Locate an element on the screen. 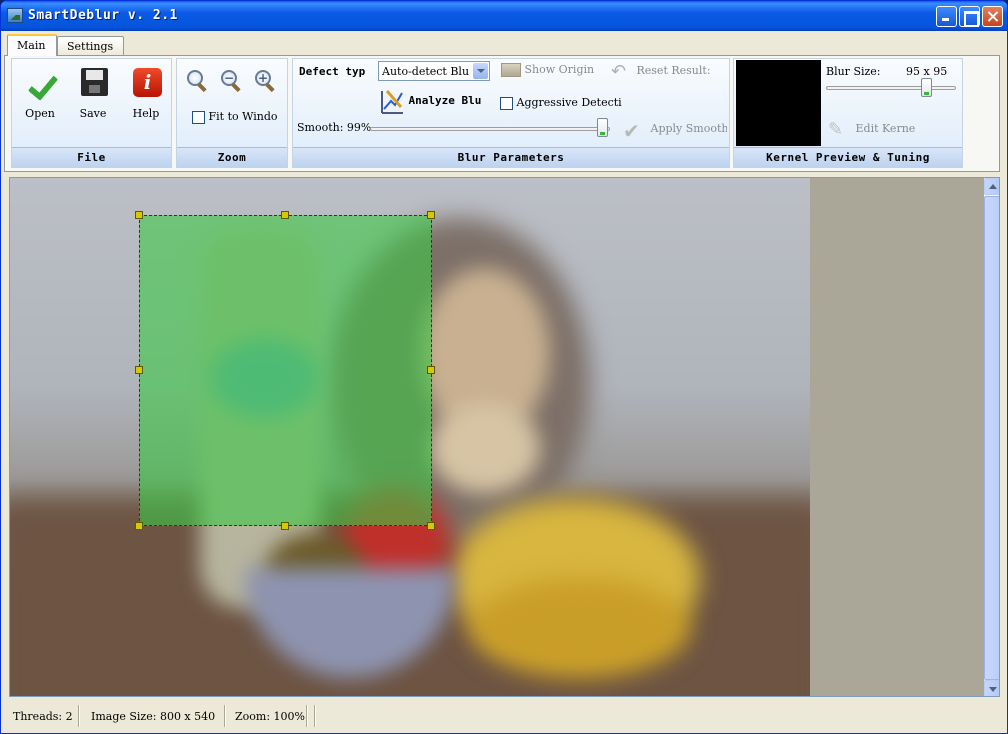 The width and height of the screenshot is (1008, 734). selection-handle-right is located at coordinates (431, 370).